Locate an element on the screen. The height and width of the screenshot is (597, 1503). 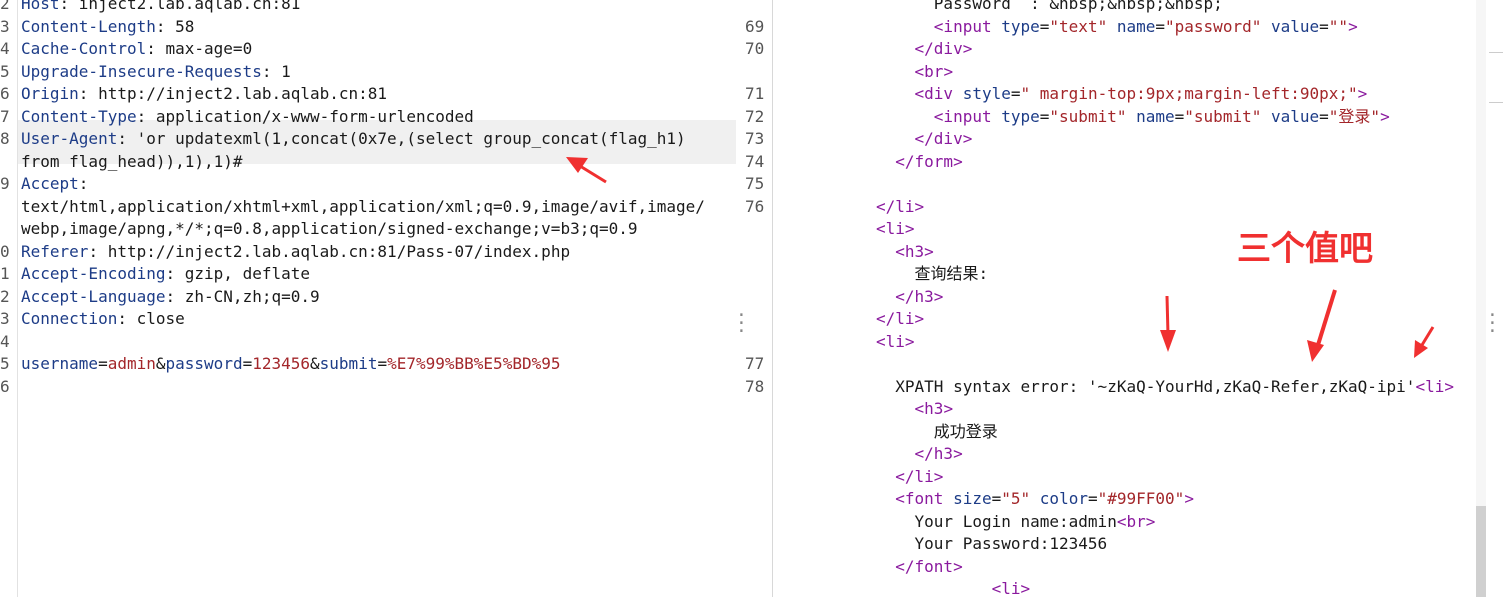
line-code: Connection: close is located at coordinates (103, 319).